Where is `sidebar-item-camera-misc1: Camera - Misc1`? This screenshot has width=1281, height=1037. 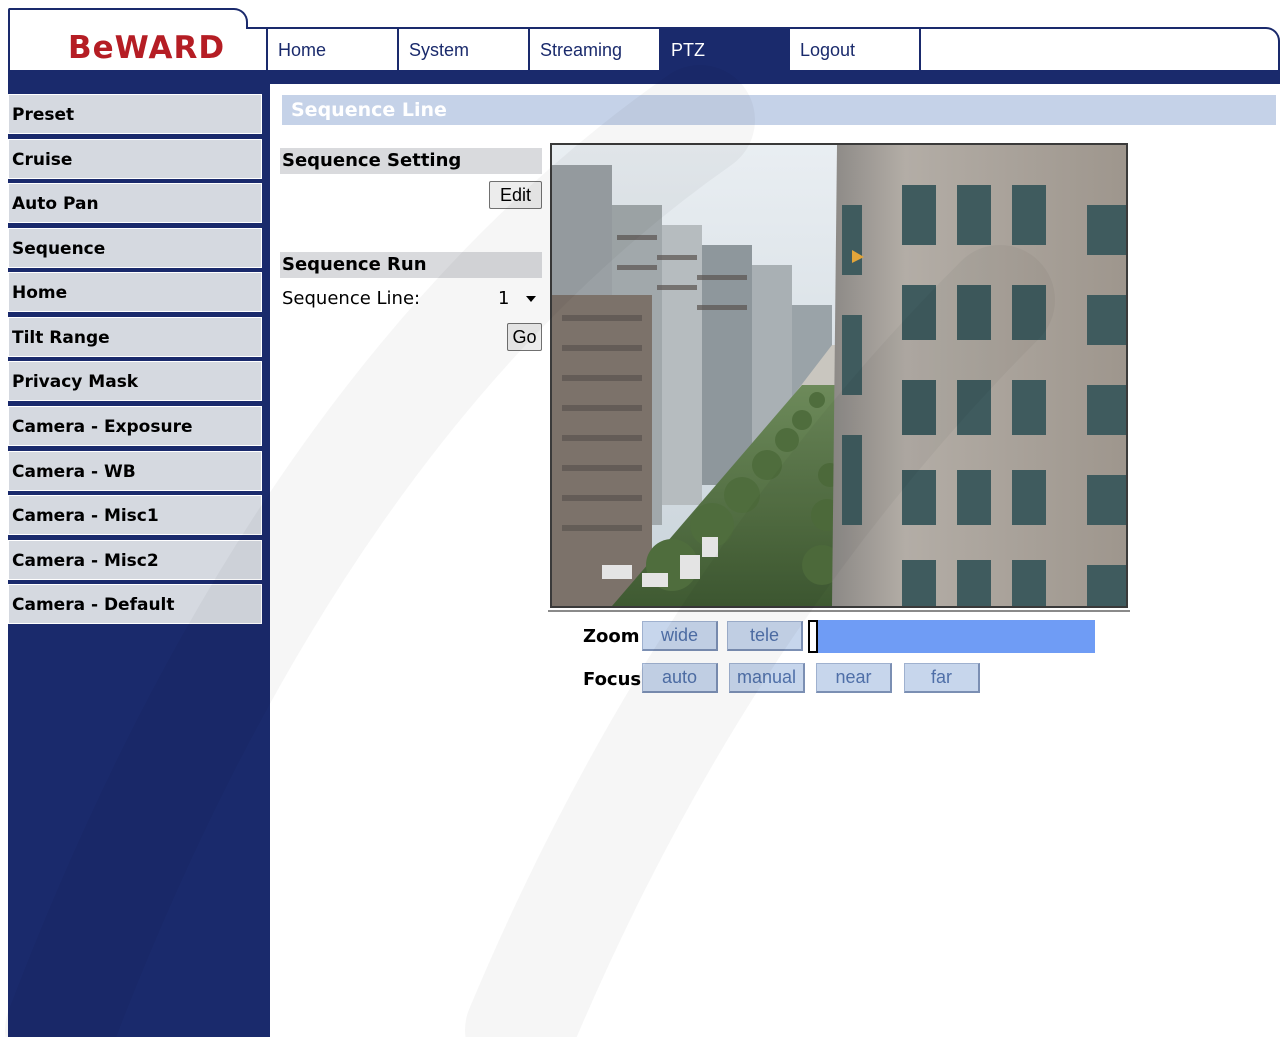
sidebar-item-camera-misc1: Camera - Misc1 is located at coordinates (135, 515).